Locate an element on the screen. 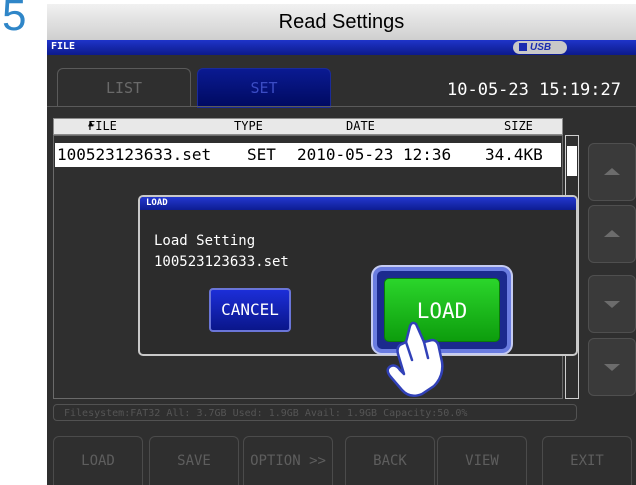 The image size is (636, 485). scroll-top-button is located at coordinates (612, 172).